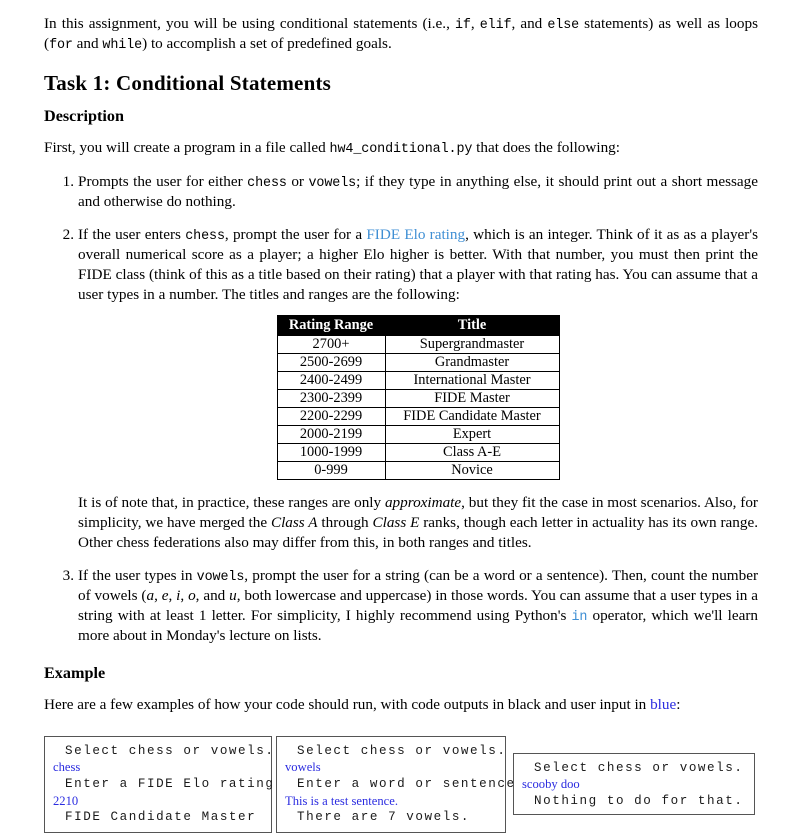  What do you see at coordinates (233, 596) in the screenshot?
I see `vowel-u: u` at bounding box center [233, 596].